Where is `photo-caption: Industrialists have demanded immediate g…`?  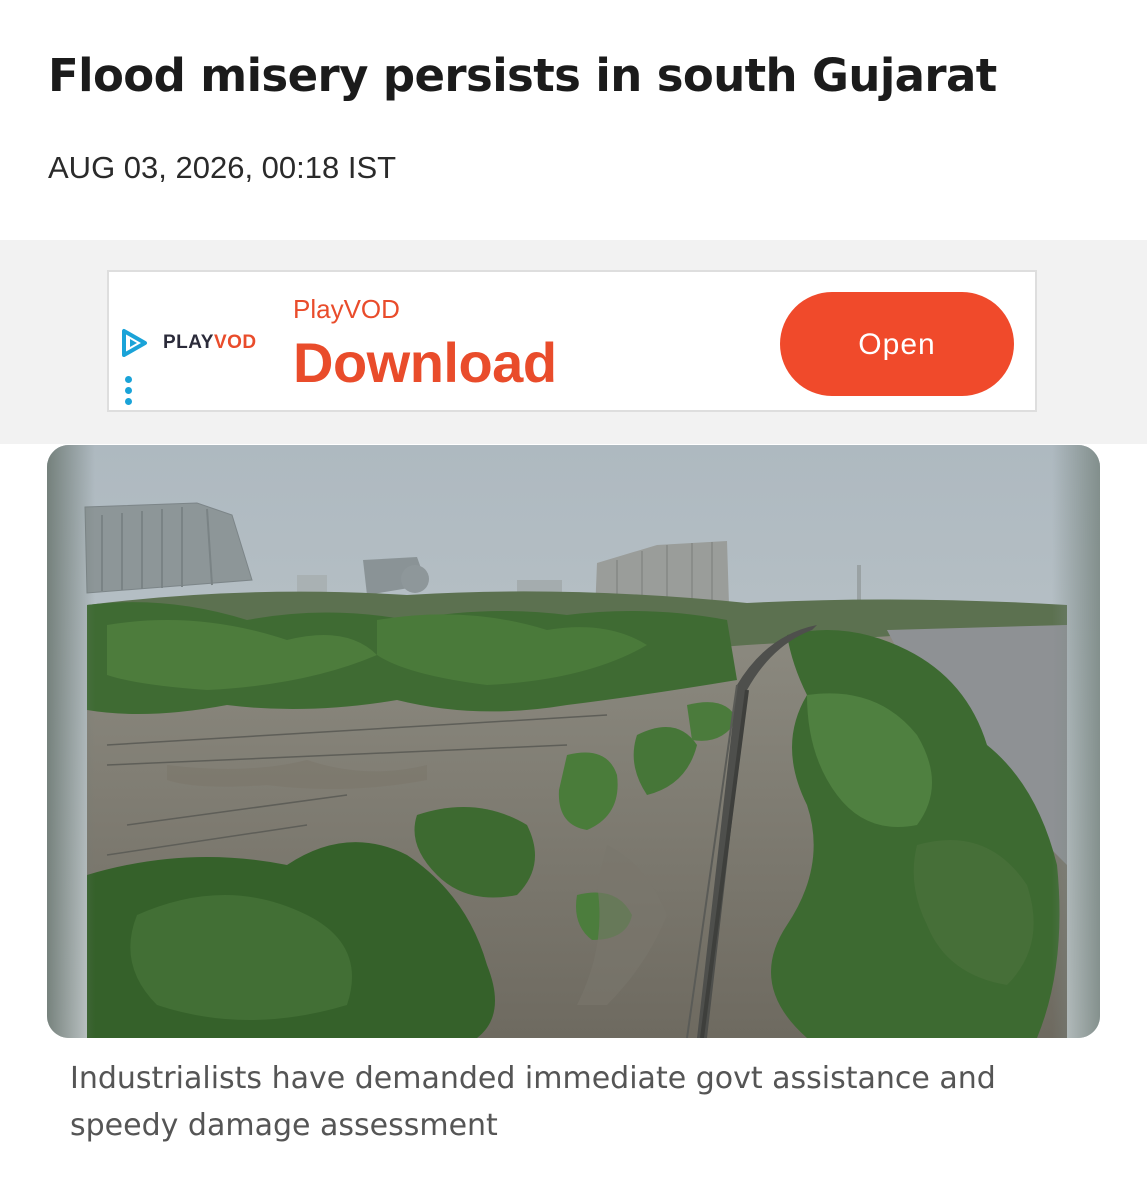 photo-caption: Industrialists have demanded immediate g… is located at coordinates (533, 1102).